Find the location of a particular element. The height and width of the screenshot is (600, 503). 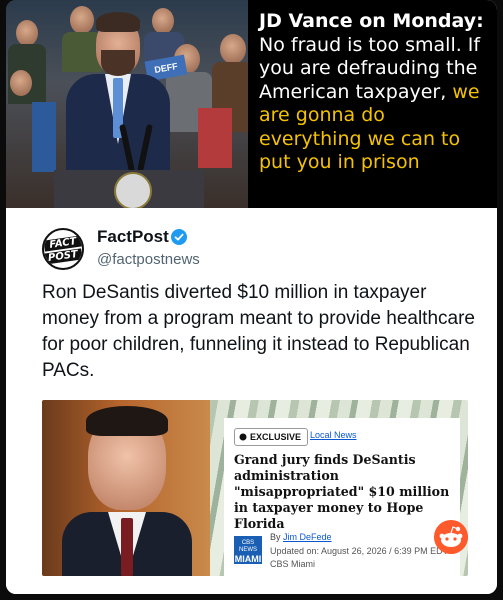

cbs-miami-logo: CBS NEWS MIAMI is located at coordinates (248, 550).